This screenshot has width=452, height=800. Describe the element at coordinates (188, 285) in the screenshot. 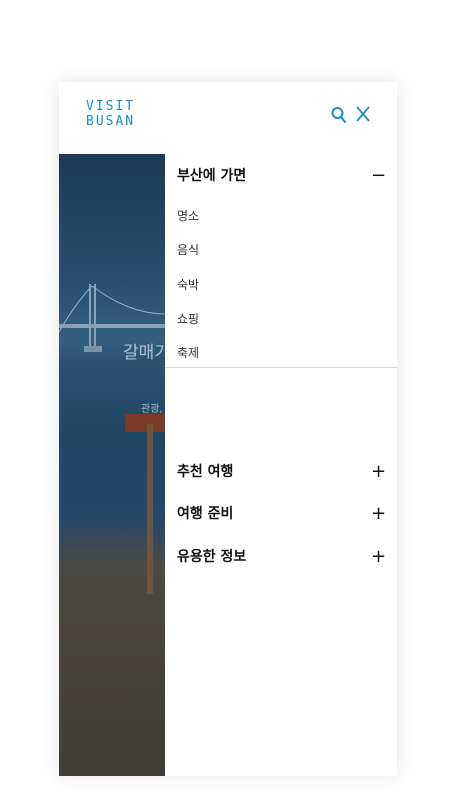

I see `submenu-item-lodging: 숙박` at that location.